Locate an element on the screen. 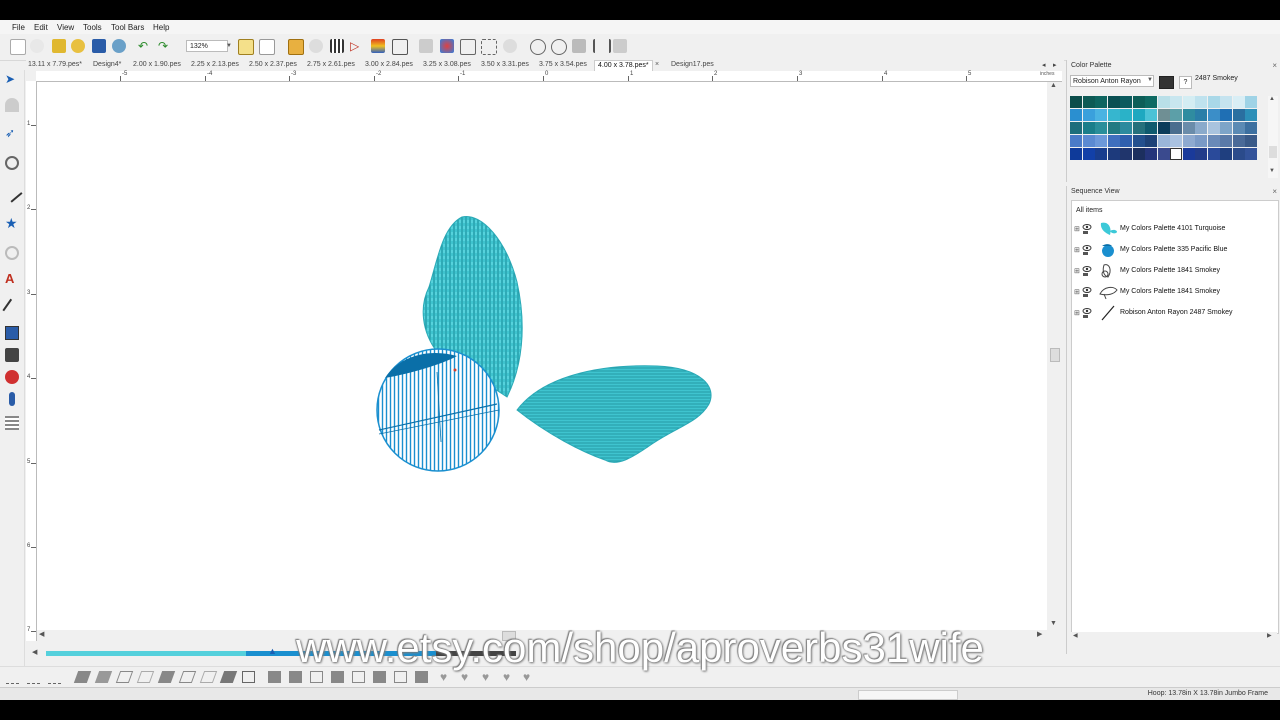  tab-close-icon: × is located at coordinates (657, 64).